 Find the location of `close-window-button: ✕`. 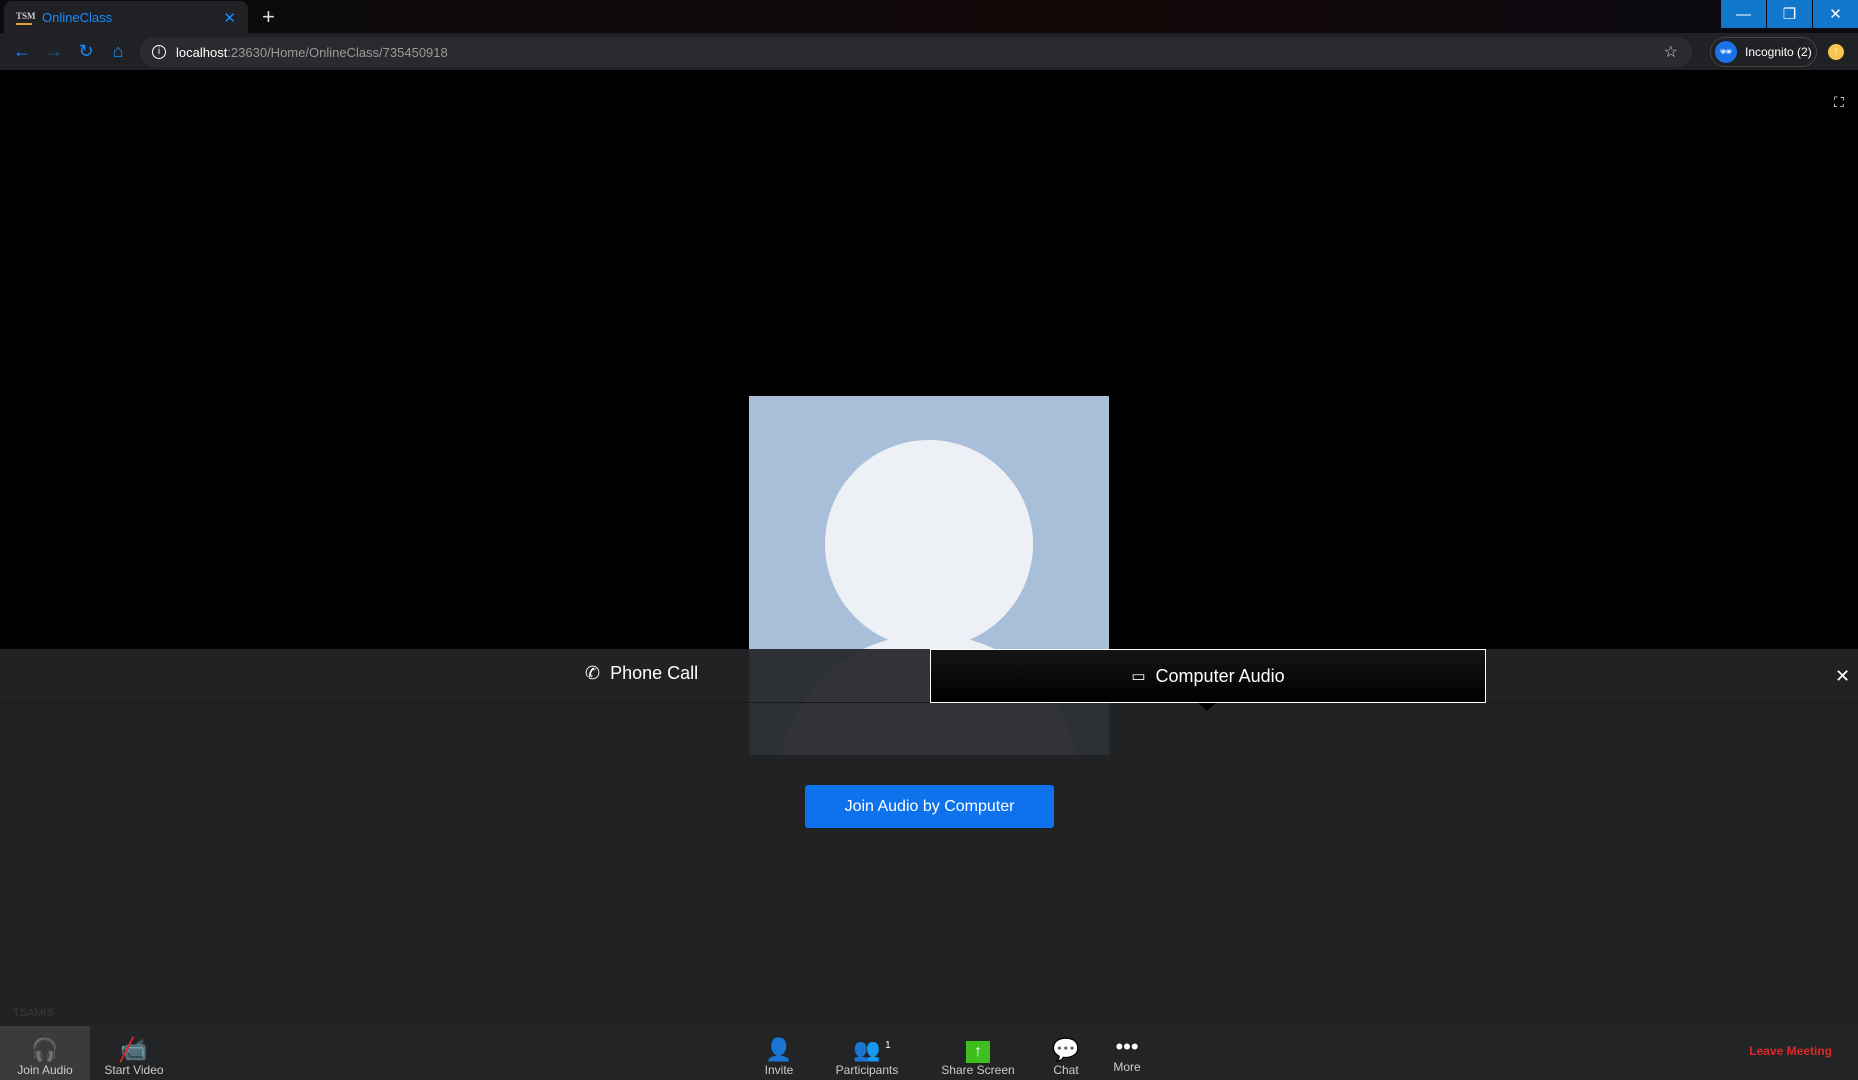

close-window-button: ✕ is located at coordinates (1835, 14).